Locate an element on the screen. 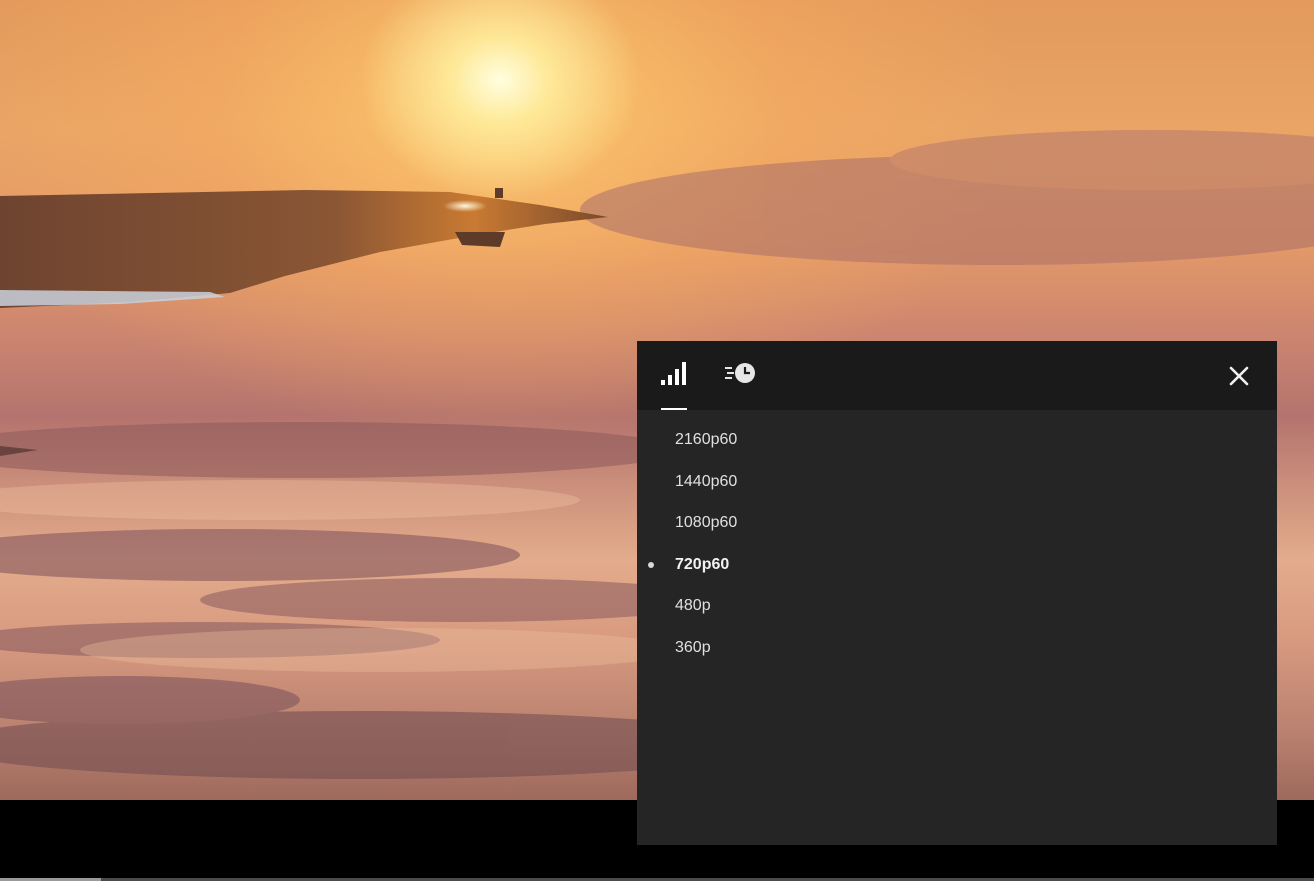 This screenshot has height=881, width=1314. close-icon is located at coordinates (1239, 379).